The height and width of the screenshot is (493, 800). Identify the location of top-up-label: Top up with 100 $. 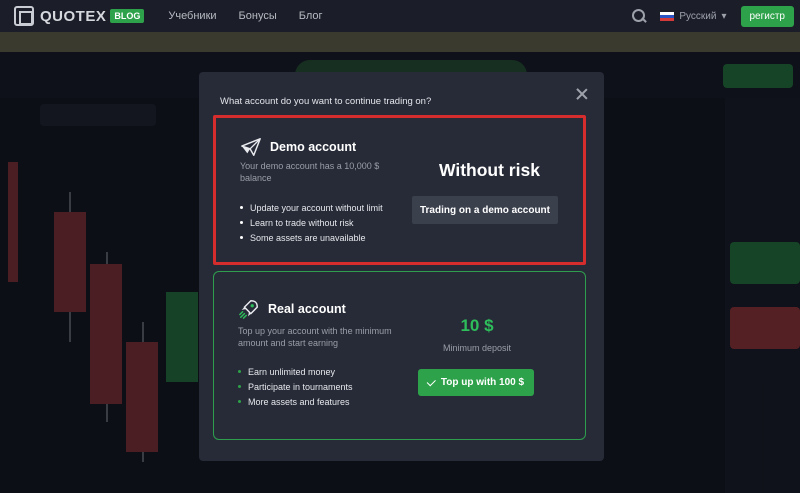
(482, 382).